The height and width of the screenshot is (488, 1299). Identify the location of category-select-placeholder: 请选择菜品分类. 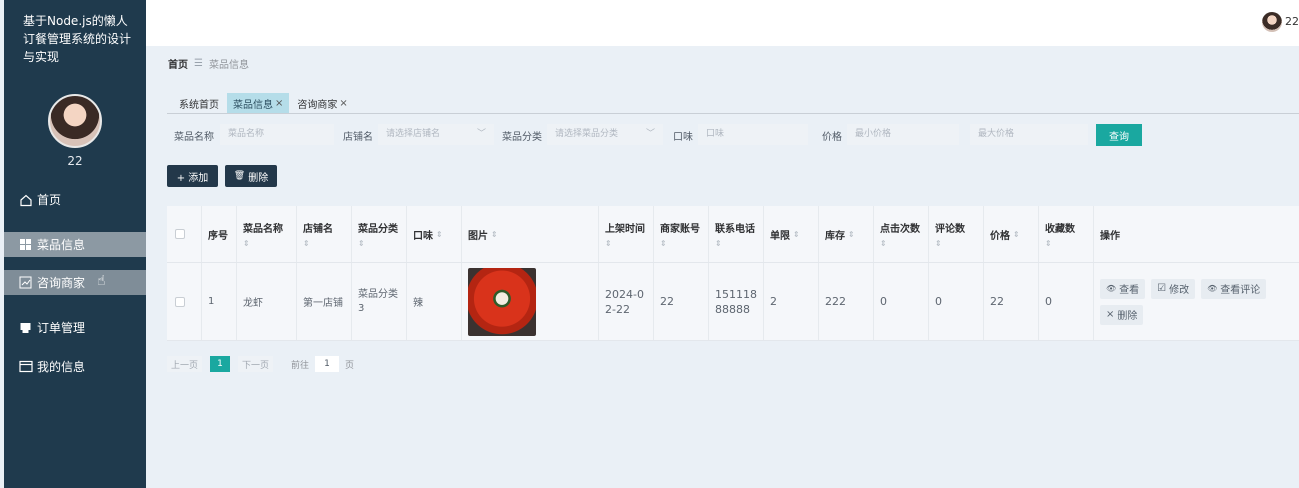
(587, 134).